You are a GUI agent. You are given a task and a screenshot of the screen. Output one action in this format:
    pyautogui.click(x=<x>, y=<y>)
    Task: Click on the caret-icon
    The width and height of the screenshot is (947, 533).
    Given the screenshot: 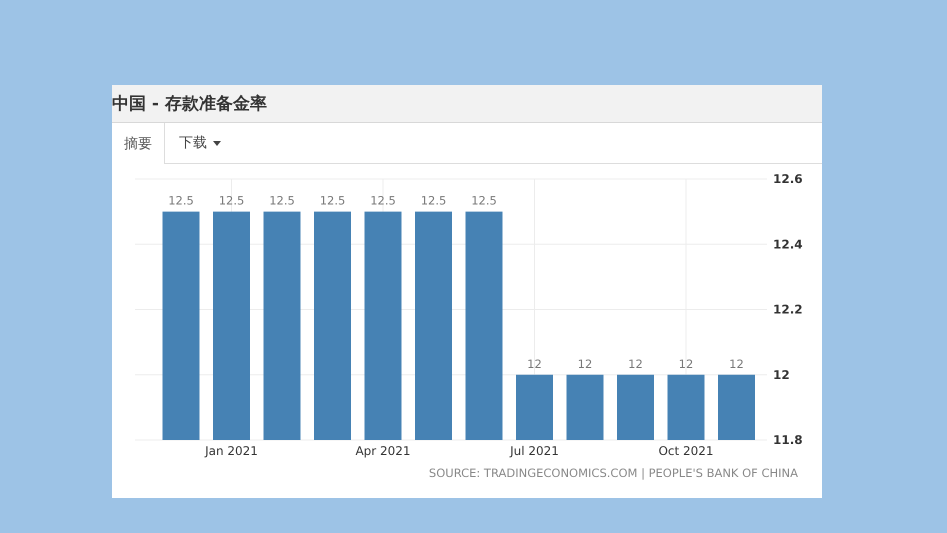 What is the action you would take?
    pyautogui.click(x=217, y=143)
    